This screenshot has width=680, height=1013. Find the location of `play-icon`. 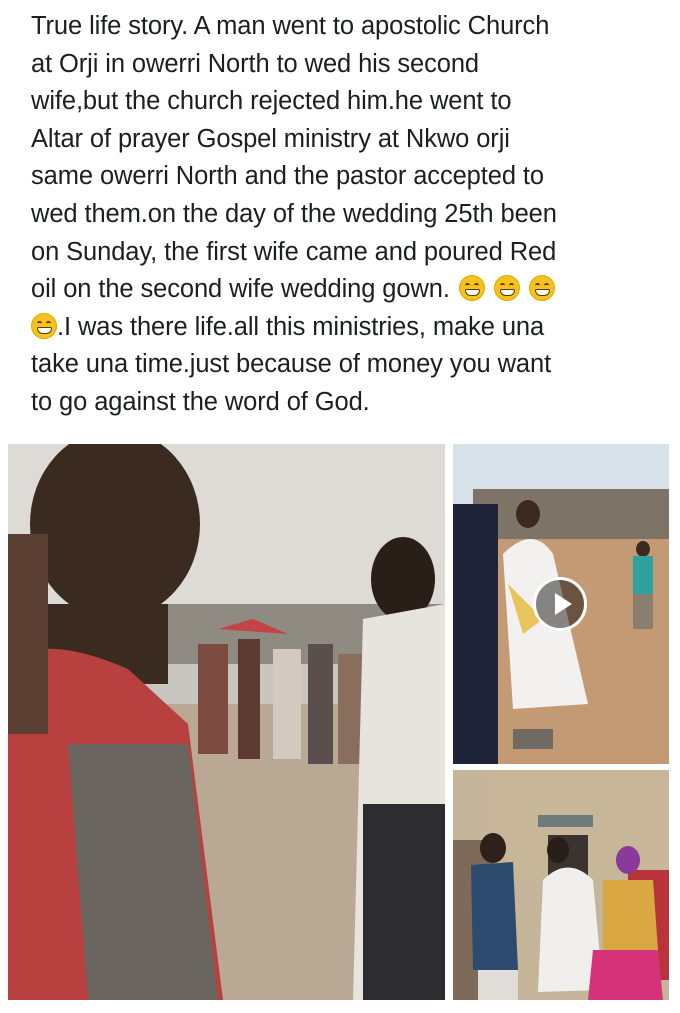

play-icon is located at coordinates (560, 604).